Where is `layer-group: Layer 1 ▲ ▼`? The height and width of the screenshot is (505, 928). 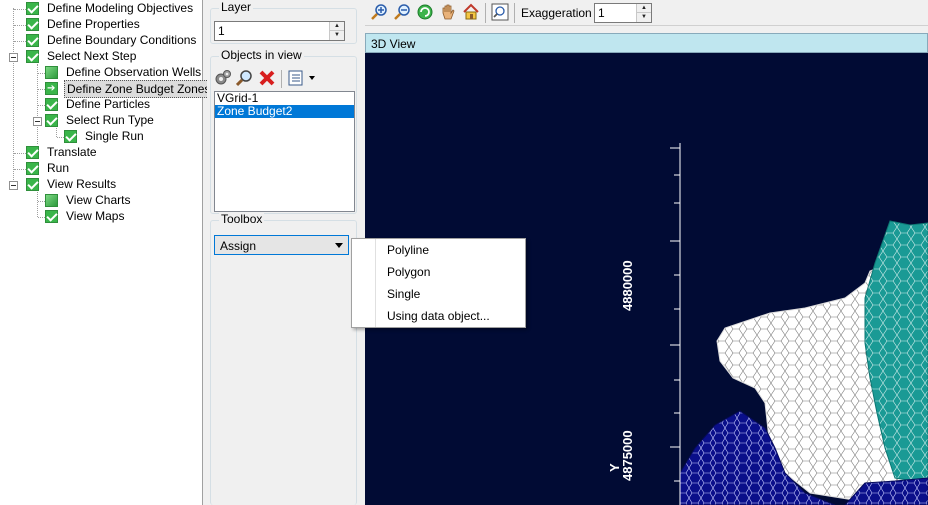
layer-group: Layer 1 ▲ ▼ is located at coordinates (283, 22).